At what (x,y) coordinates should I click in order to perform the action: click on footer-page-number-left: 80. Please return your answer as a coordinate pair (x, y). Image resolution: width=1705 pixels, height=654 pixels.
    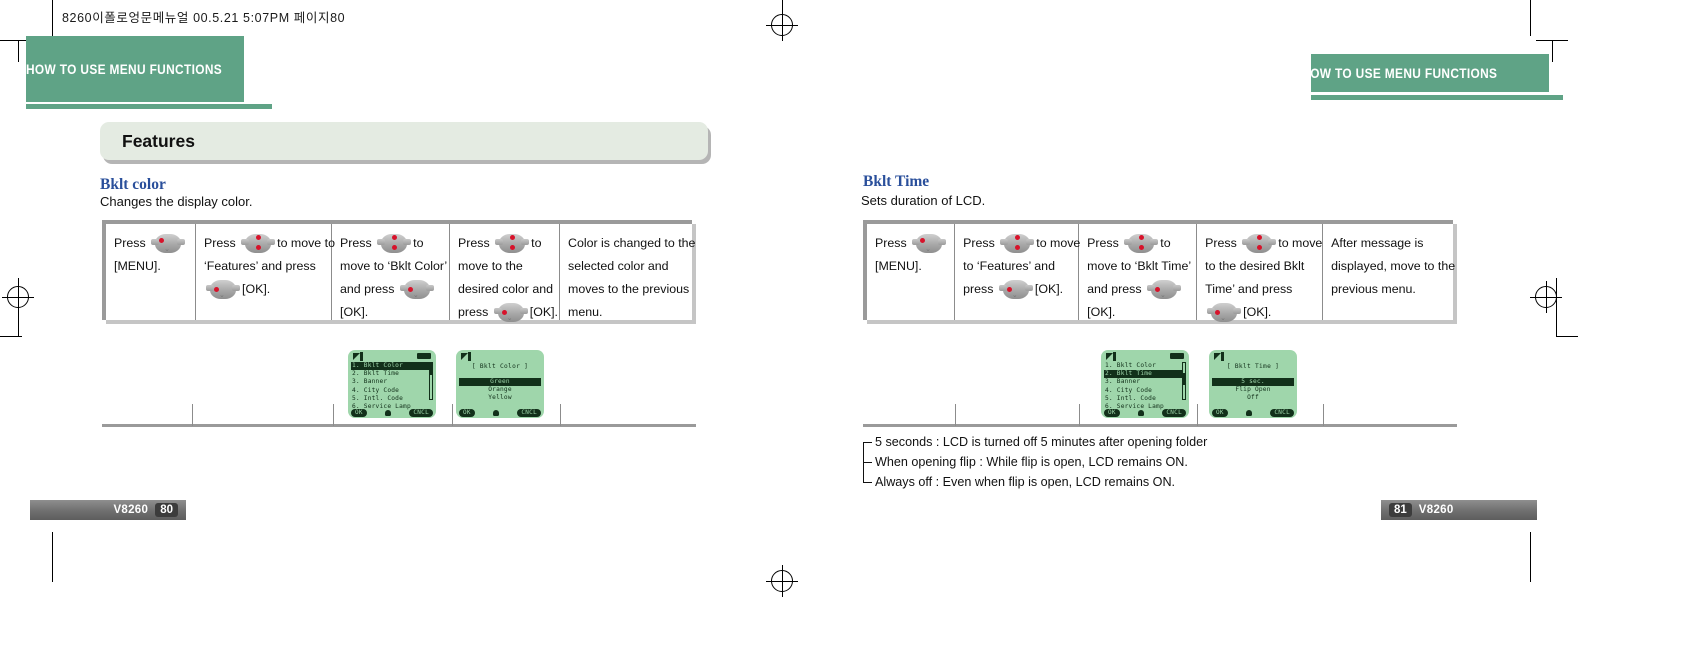
    Looking at the image, I should click on (166, 510).